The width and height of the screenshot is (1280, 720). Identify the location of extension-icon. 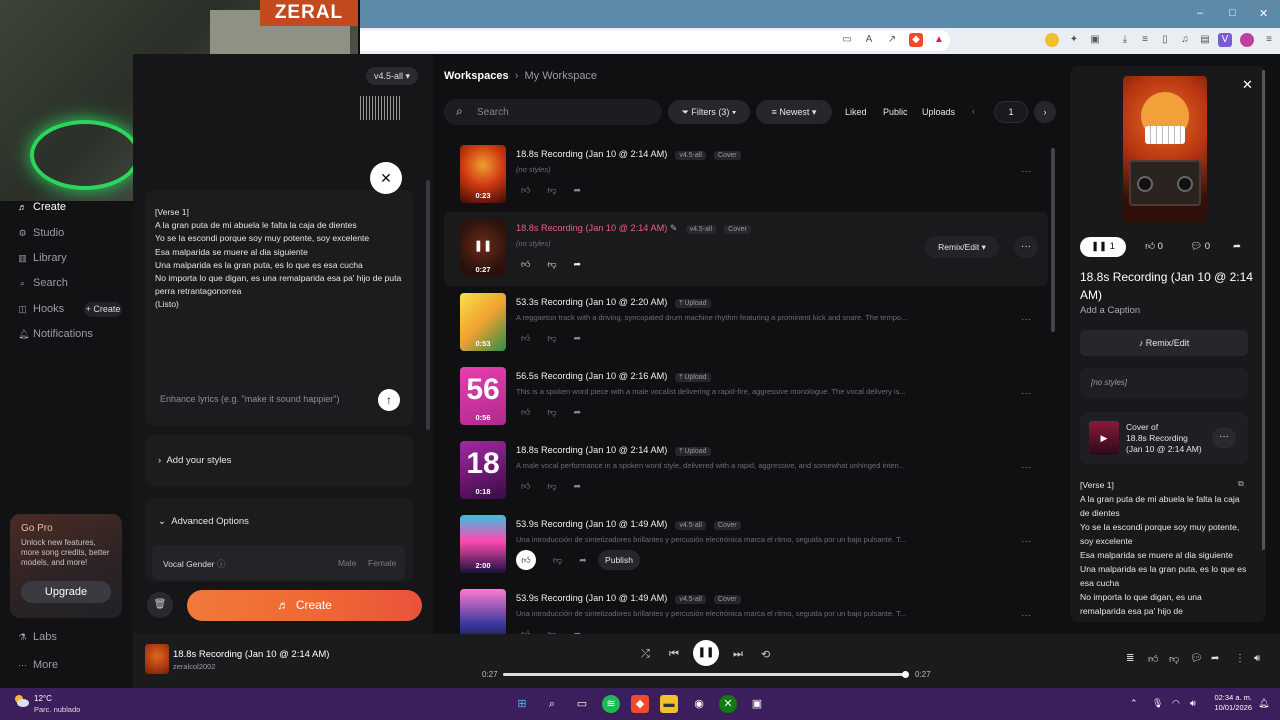
(1052, 40).